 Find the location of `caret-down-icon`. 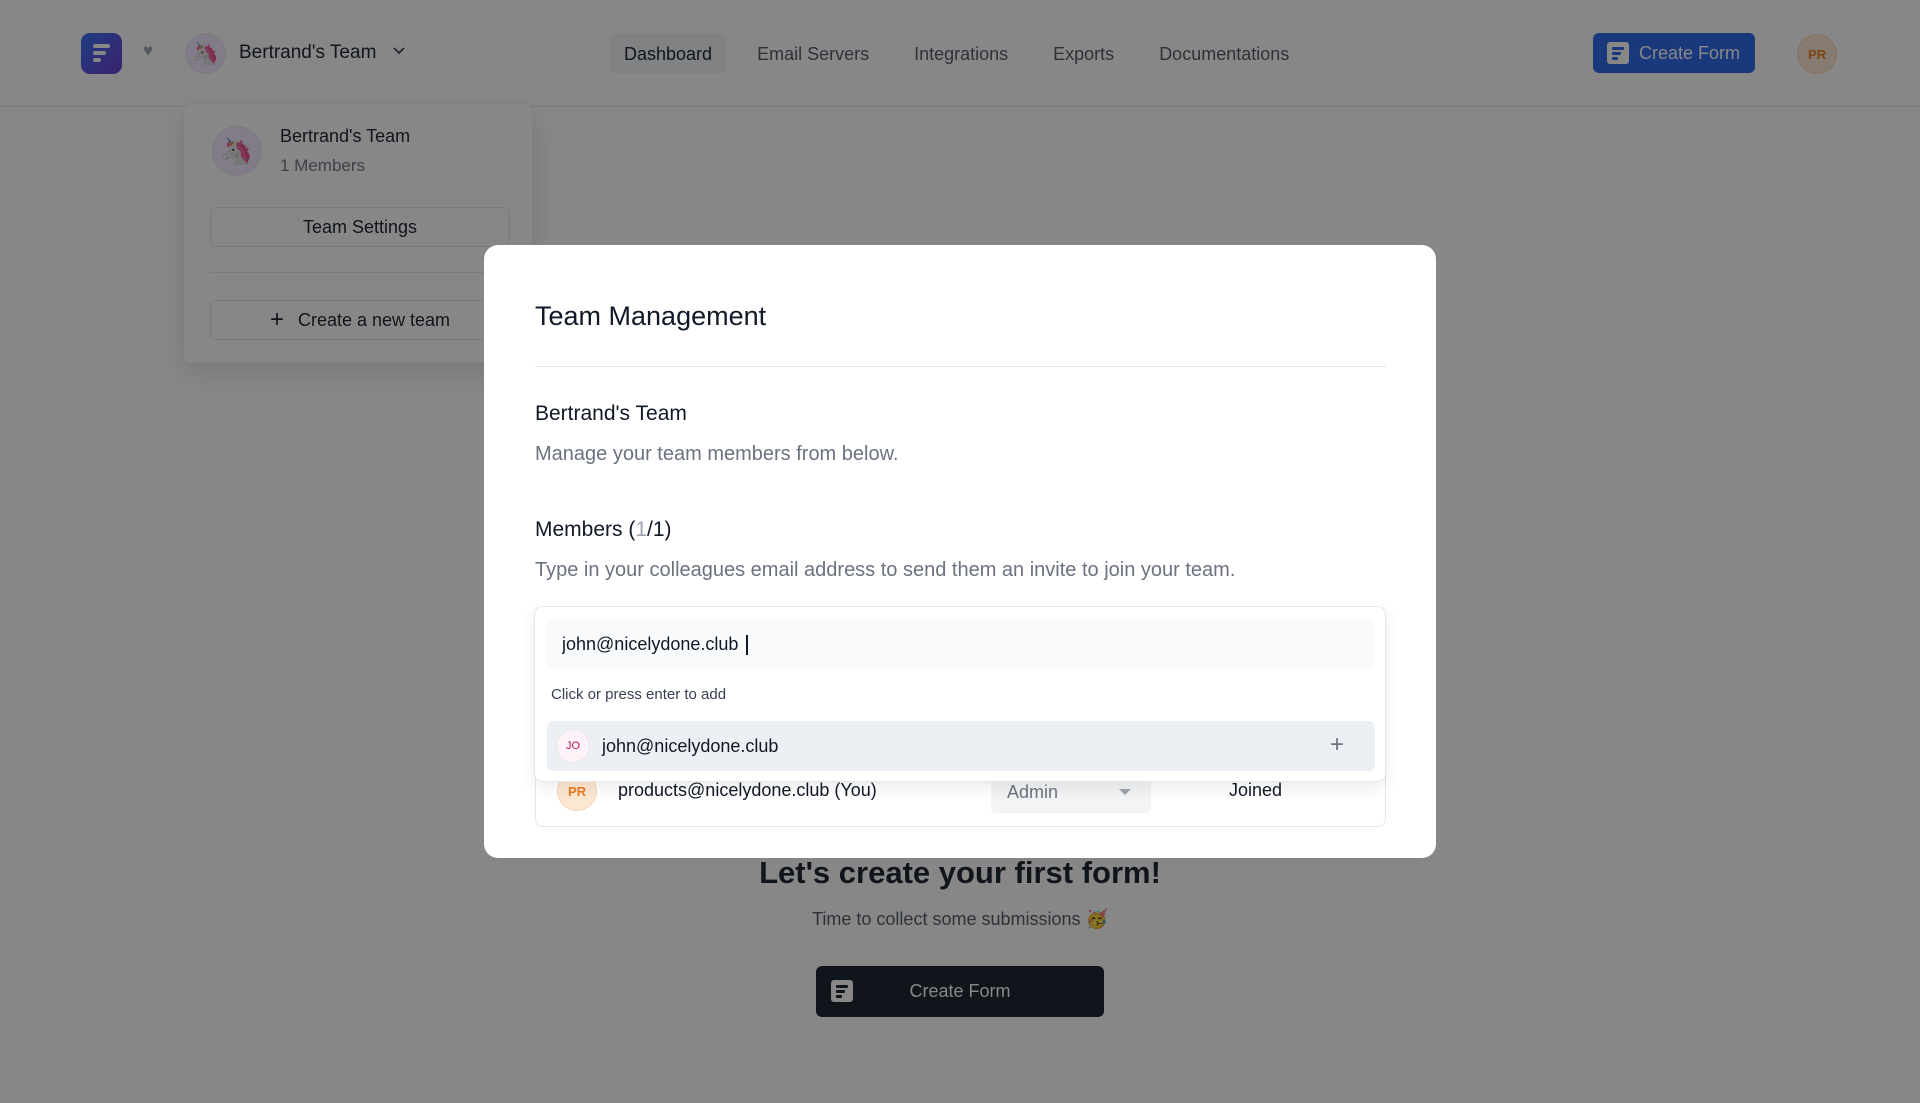

caret-down-icon is located at coordinates (1125, 792).